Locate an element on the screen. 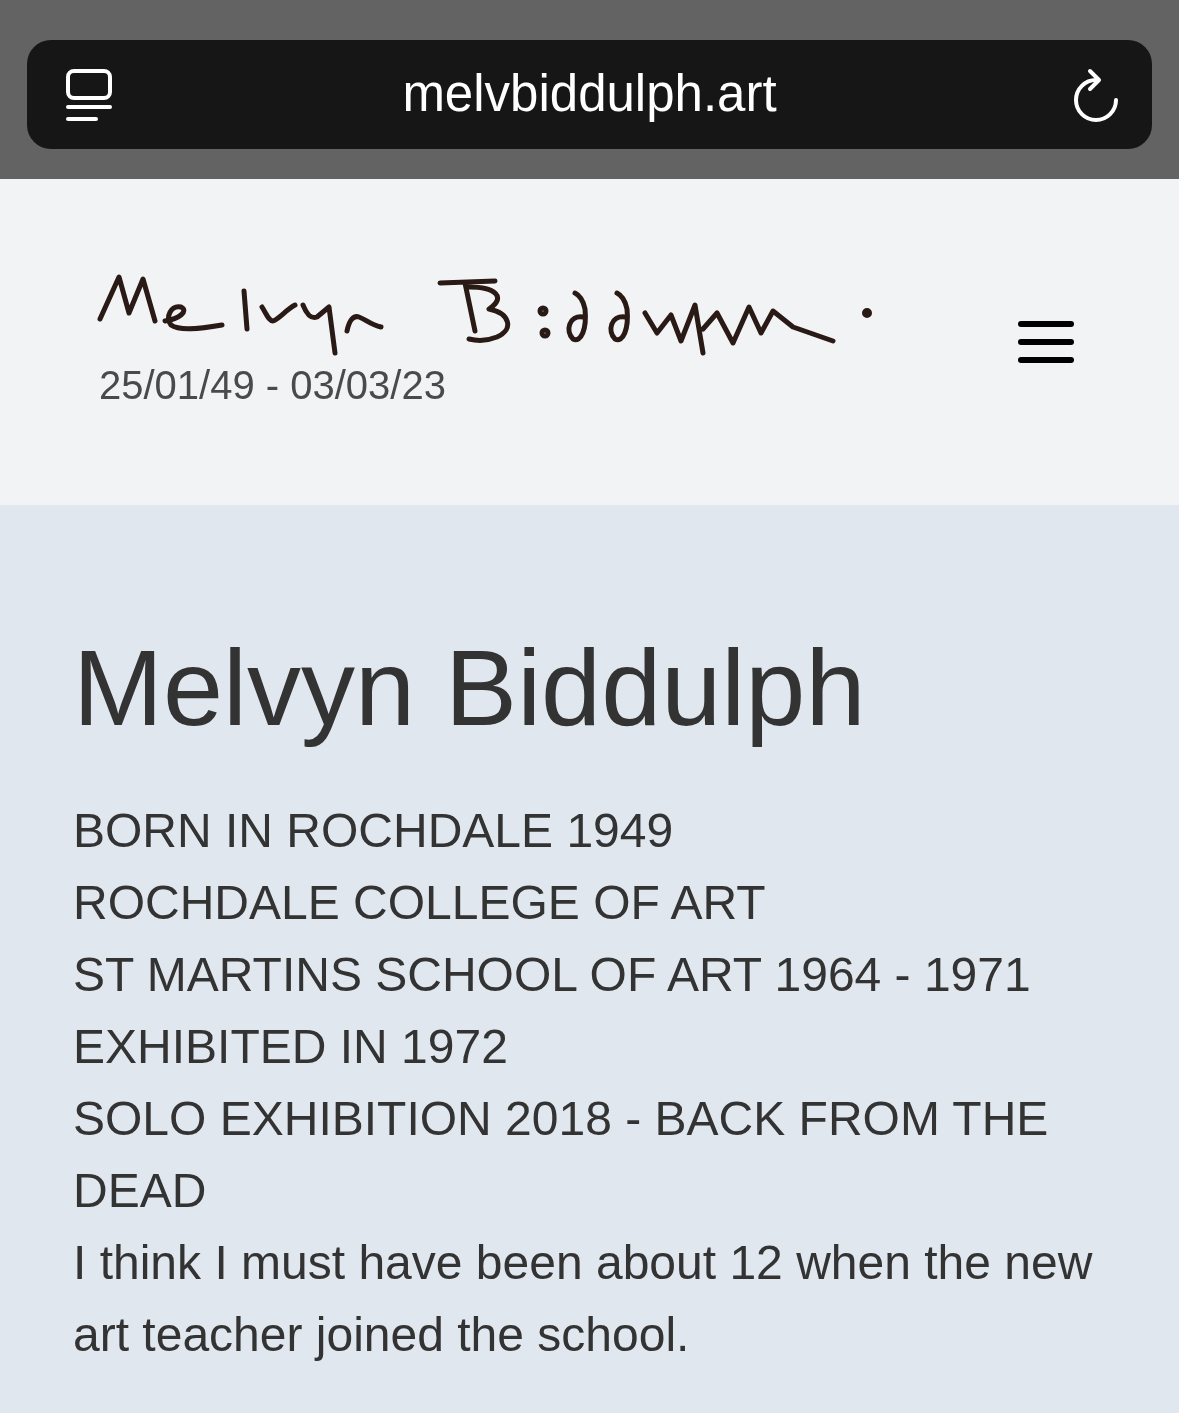  menu-icon is located at coordinates (1046, 342).